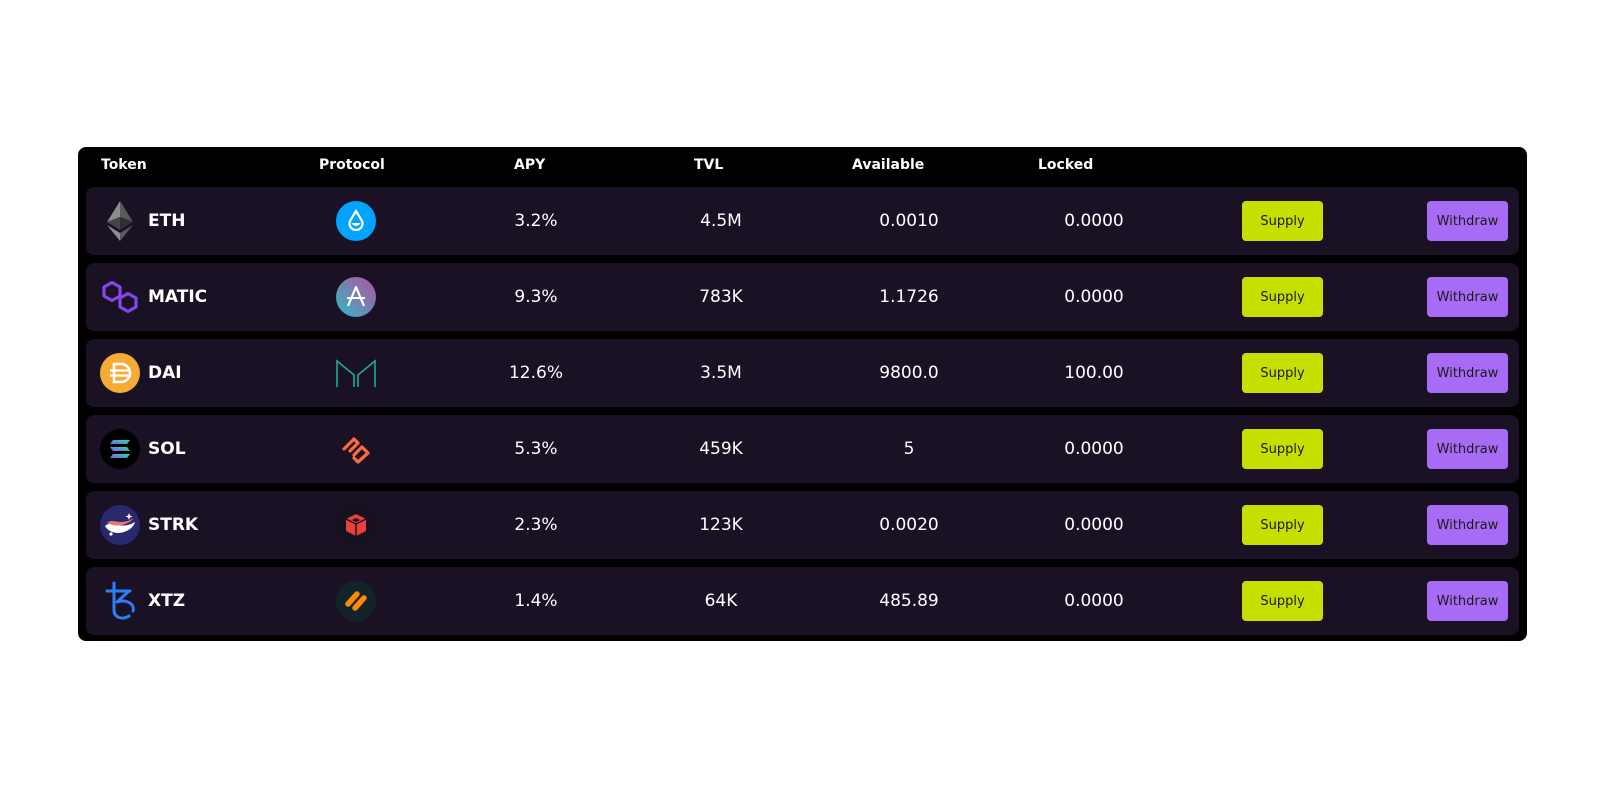  I want to click on tvl-value: 459K, so click(721, 449).